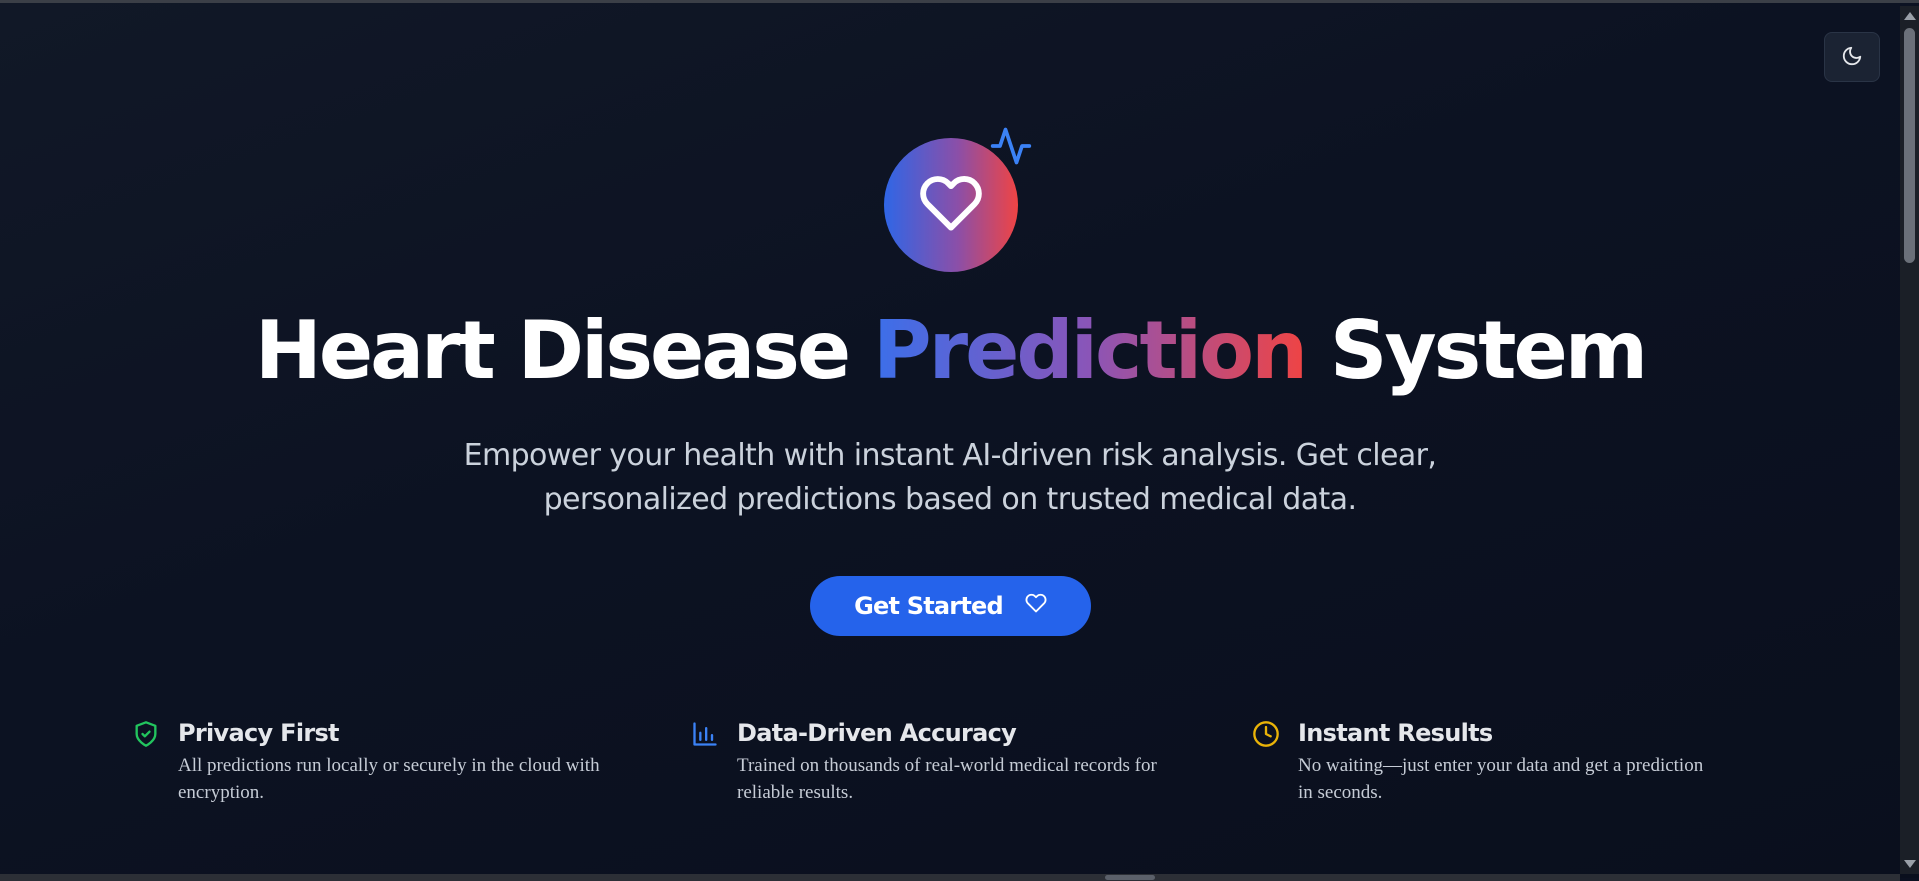  What do you see at coordinates (1910, 16) in the screenshot?
I see `scroll-up-arrow-icon` at bounding box center [1910, 16].